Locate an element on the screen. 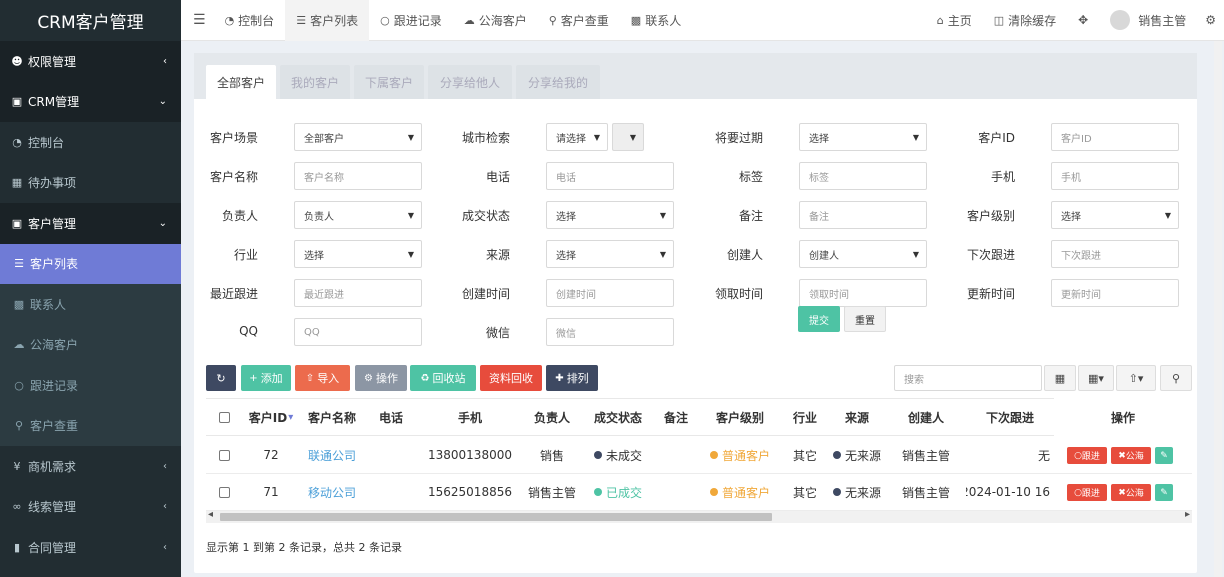 This screenshot has height=577, width=1224. column-header: 行业 is located at coordinates (805, 417).